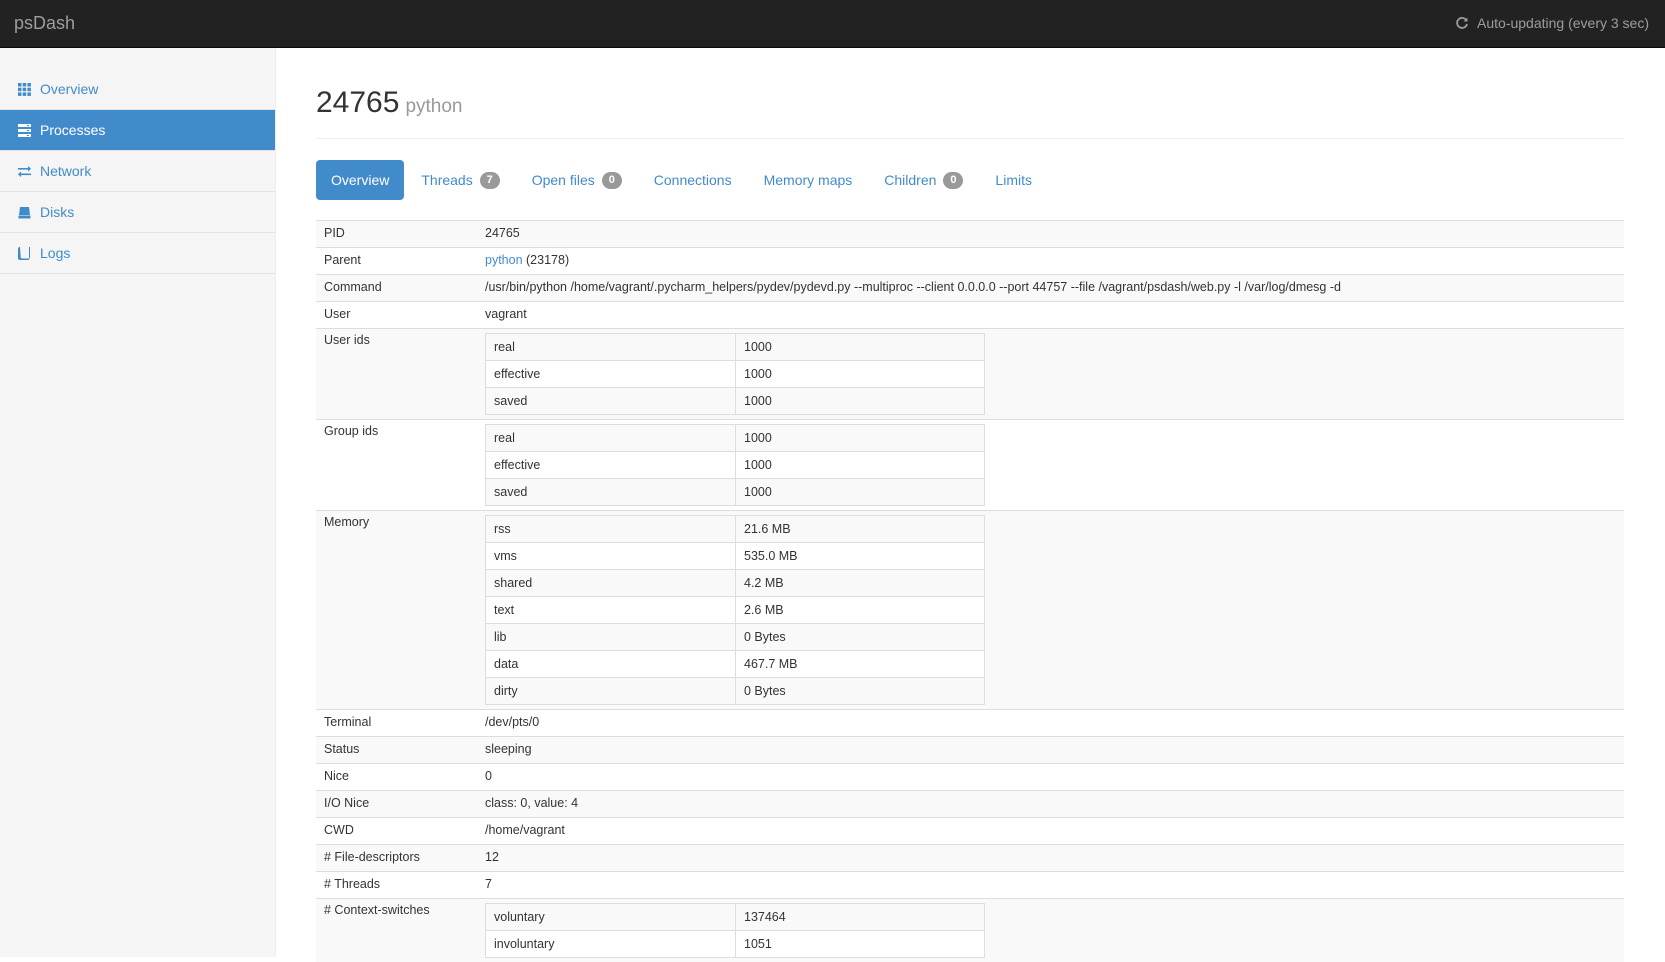  I want to click on row-value: 0, so click(1050, 777).